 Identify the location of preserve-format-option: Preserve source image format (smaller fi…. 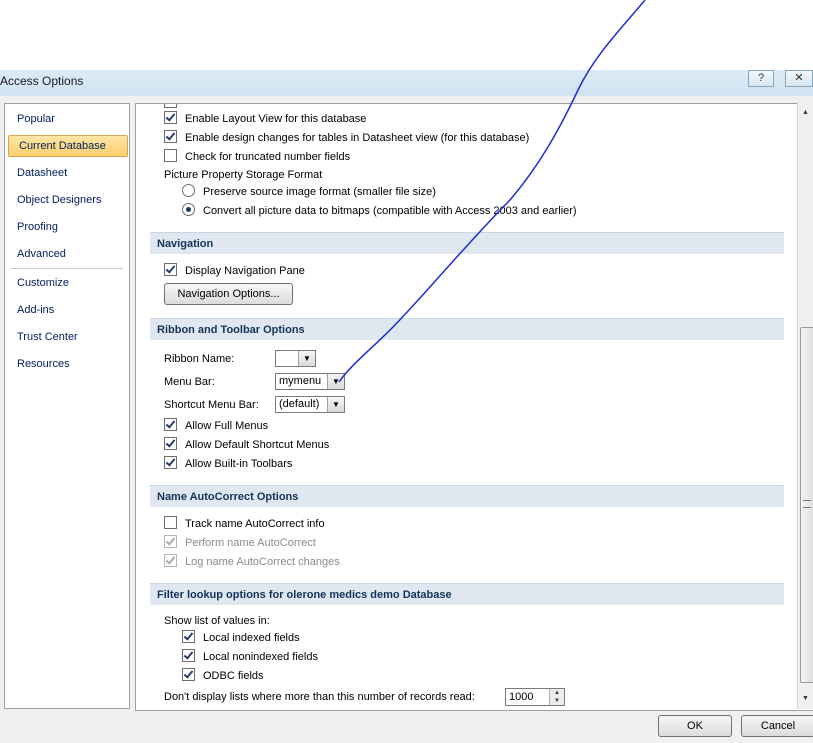
(309, 192).